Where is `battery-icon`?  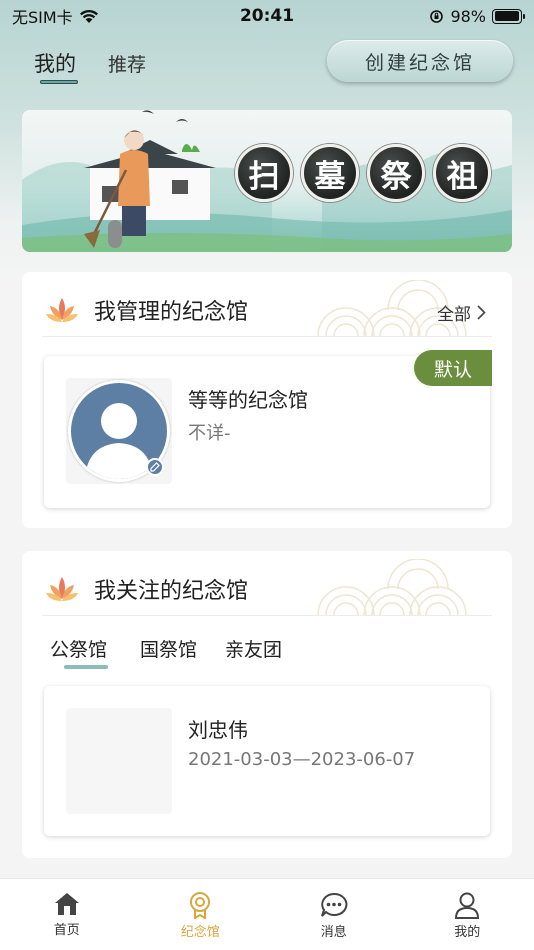 battery-icon is located at coordinates (508, 16).